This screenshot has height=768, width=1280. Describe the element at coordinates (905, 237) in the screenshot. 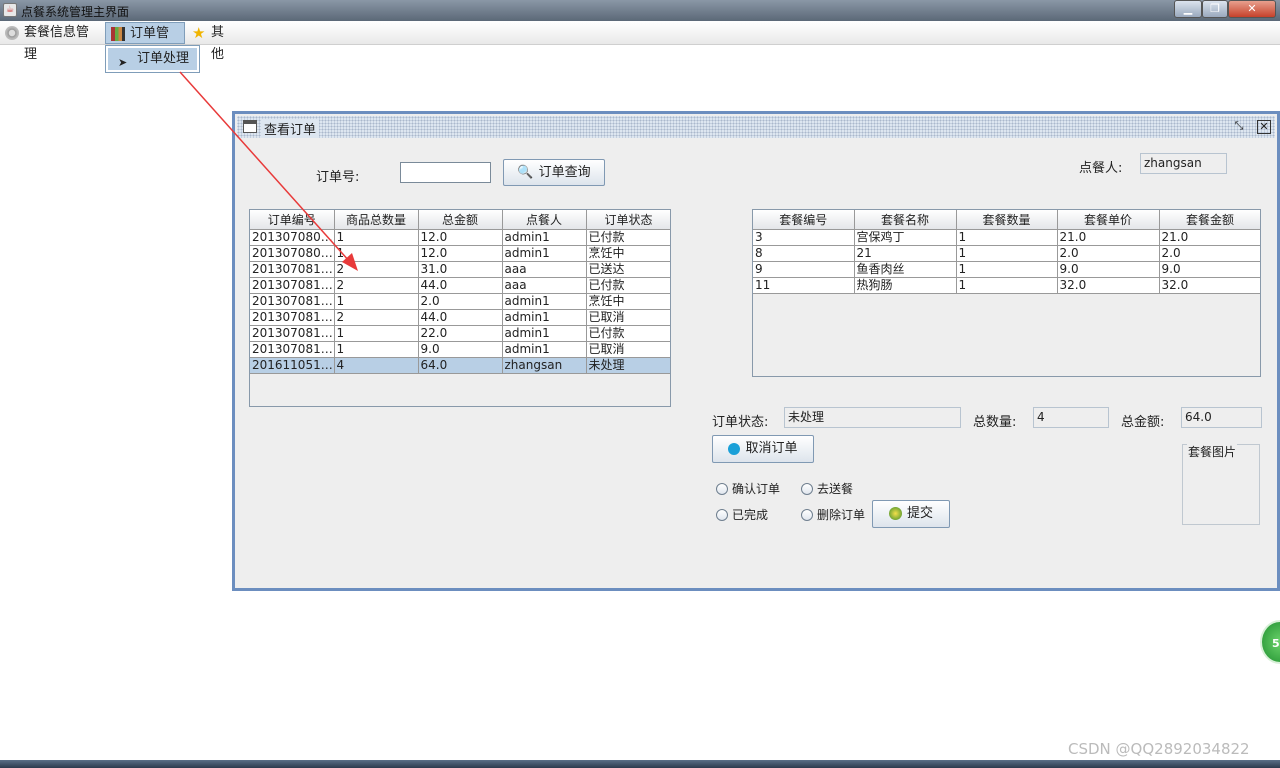

I see `table-cell: 宫保鸡丁` at that location.